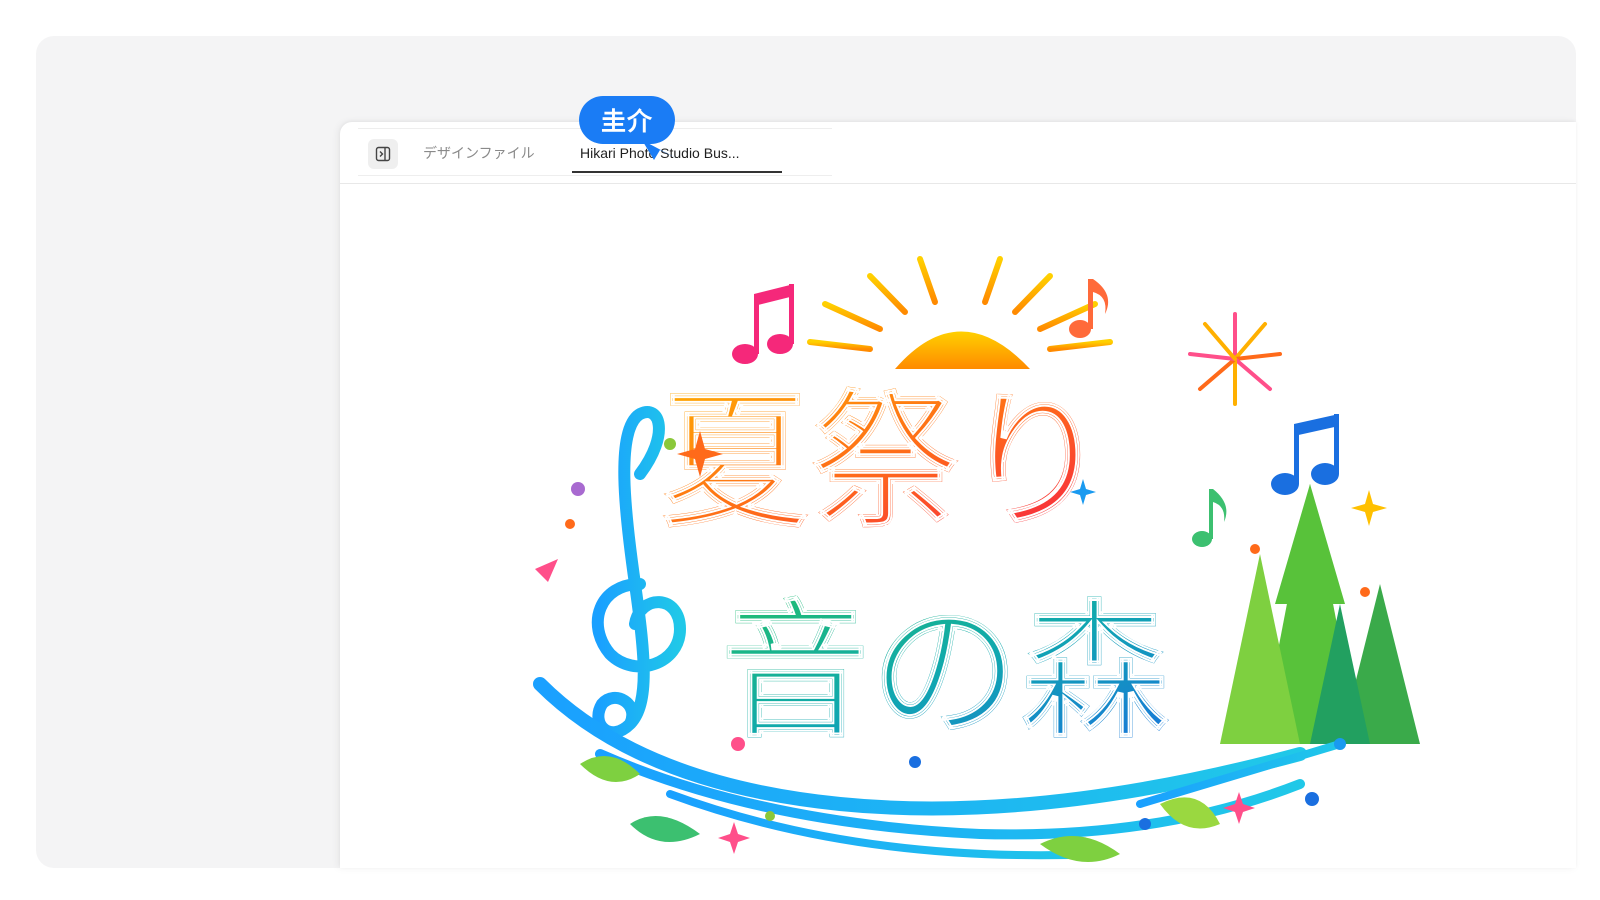 The image size is (1600, 900). I want to click on sidebar-panel-icon, so click(383, 154).